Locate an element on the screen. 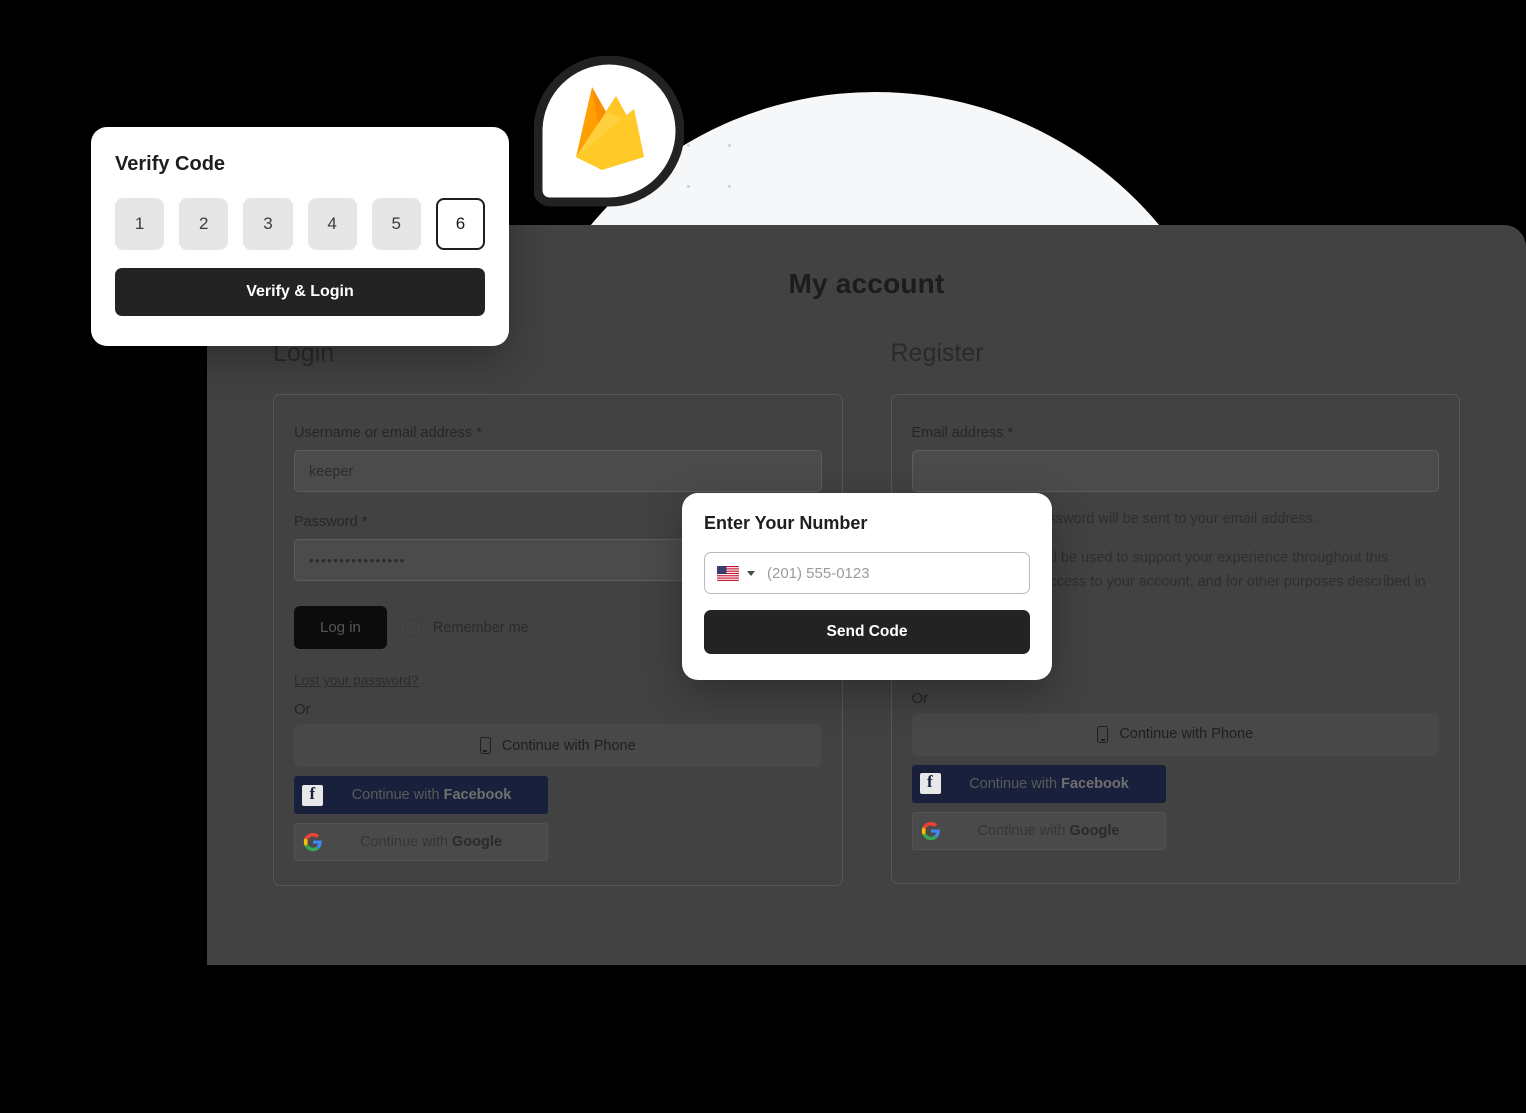 This screenshot has height=1113, width=1526. remember-me-checkbox is located at coordinates (413, 627).